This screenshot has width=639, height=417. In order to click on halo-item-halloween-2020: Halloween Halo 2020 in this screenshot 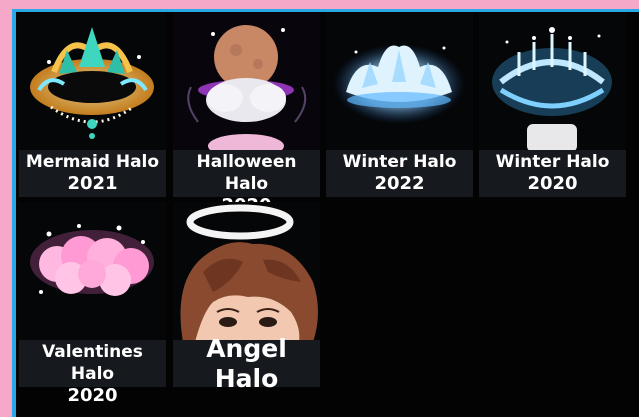, I will do `click(246, 114)`.